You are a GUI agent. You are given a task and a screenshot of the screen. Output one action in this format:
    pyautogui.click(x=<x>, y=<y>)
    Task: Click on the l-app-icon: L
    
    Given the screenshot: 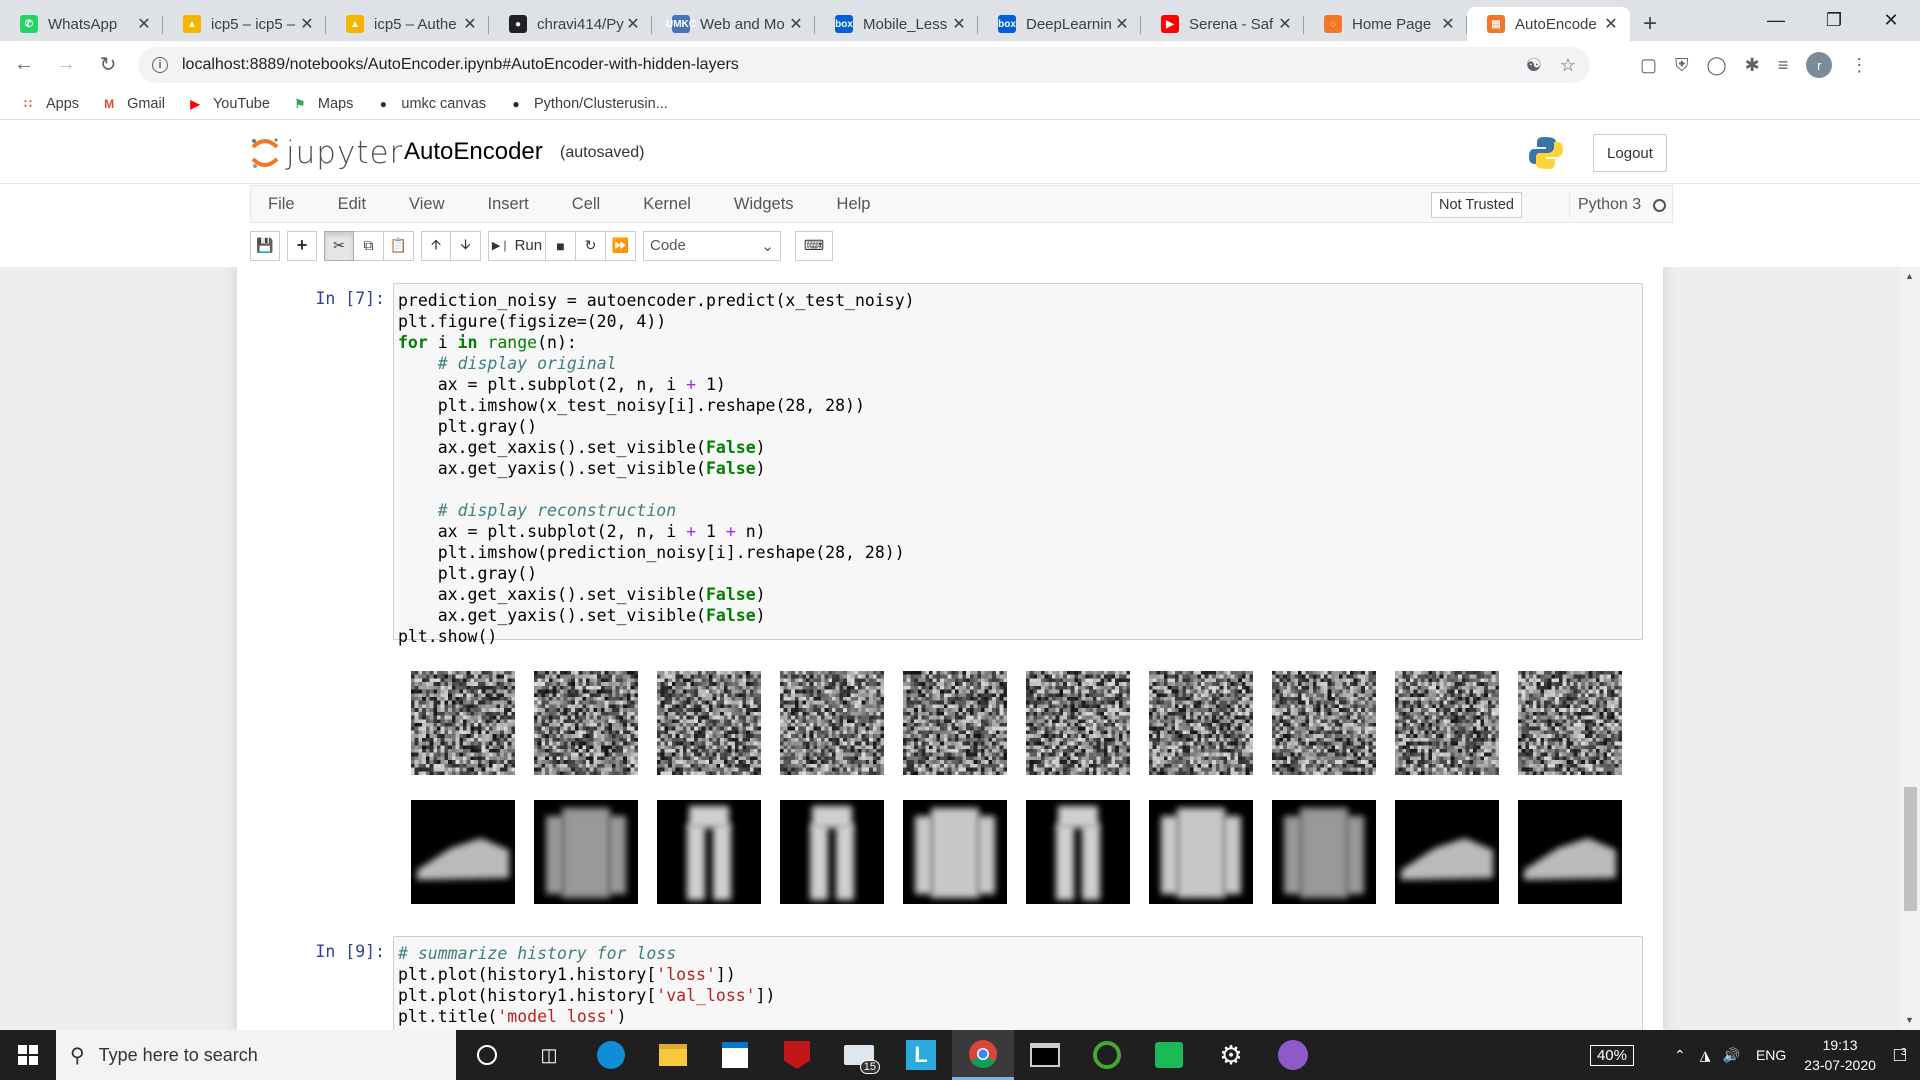 What is the action you would take?
    pyautogui.click(x=921, y=1055)
    